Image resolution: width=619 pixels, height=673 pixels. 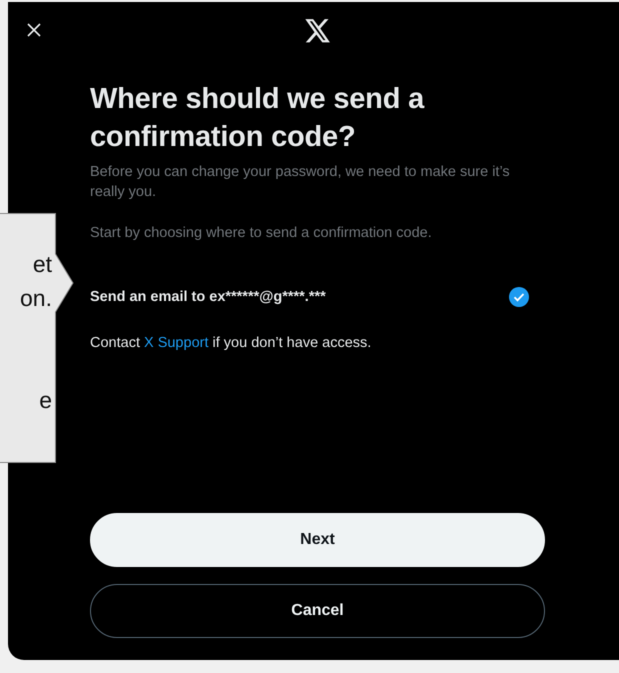 What do you see at coordinates (231, 343) in the screenshot?
I see `contact-text: Contact X Support if you don’t have access.` at bounding box center [231, 343].